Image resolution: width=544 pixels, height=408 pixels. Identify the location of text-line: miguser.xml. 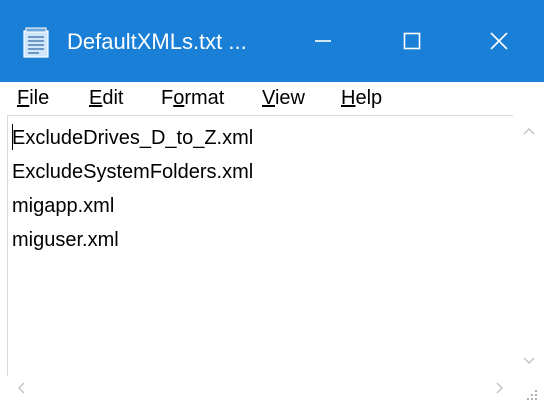
(65, 240).